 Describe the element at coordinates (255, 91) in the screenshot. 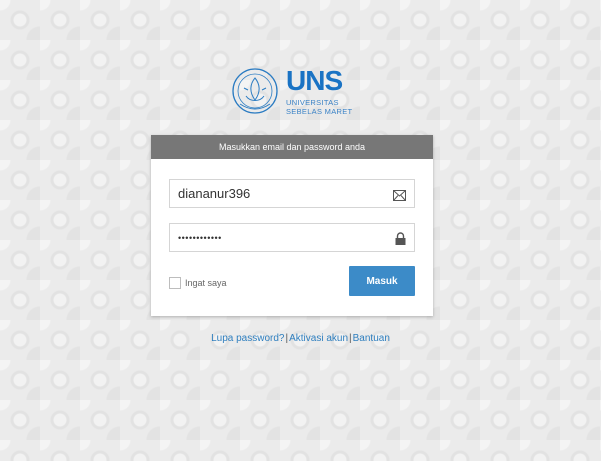

I see `university-emblem-icon` at that location.